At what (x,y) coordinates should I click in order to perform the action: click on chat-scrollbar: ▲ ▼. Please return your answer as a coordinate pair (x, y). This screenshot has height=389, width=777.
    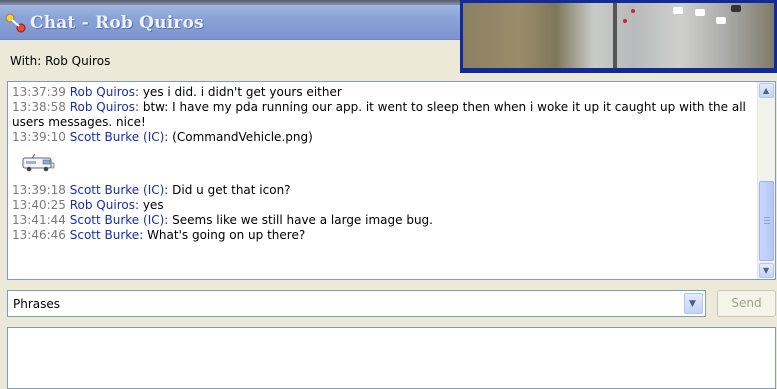
    Looking at the image, I should click on (766, 180).